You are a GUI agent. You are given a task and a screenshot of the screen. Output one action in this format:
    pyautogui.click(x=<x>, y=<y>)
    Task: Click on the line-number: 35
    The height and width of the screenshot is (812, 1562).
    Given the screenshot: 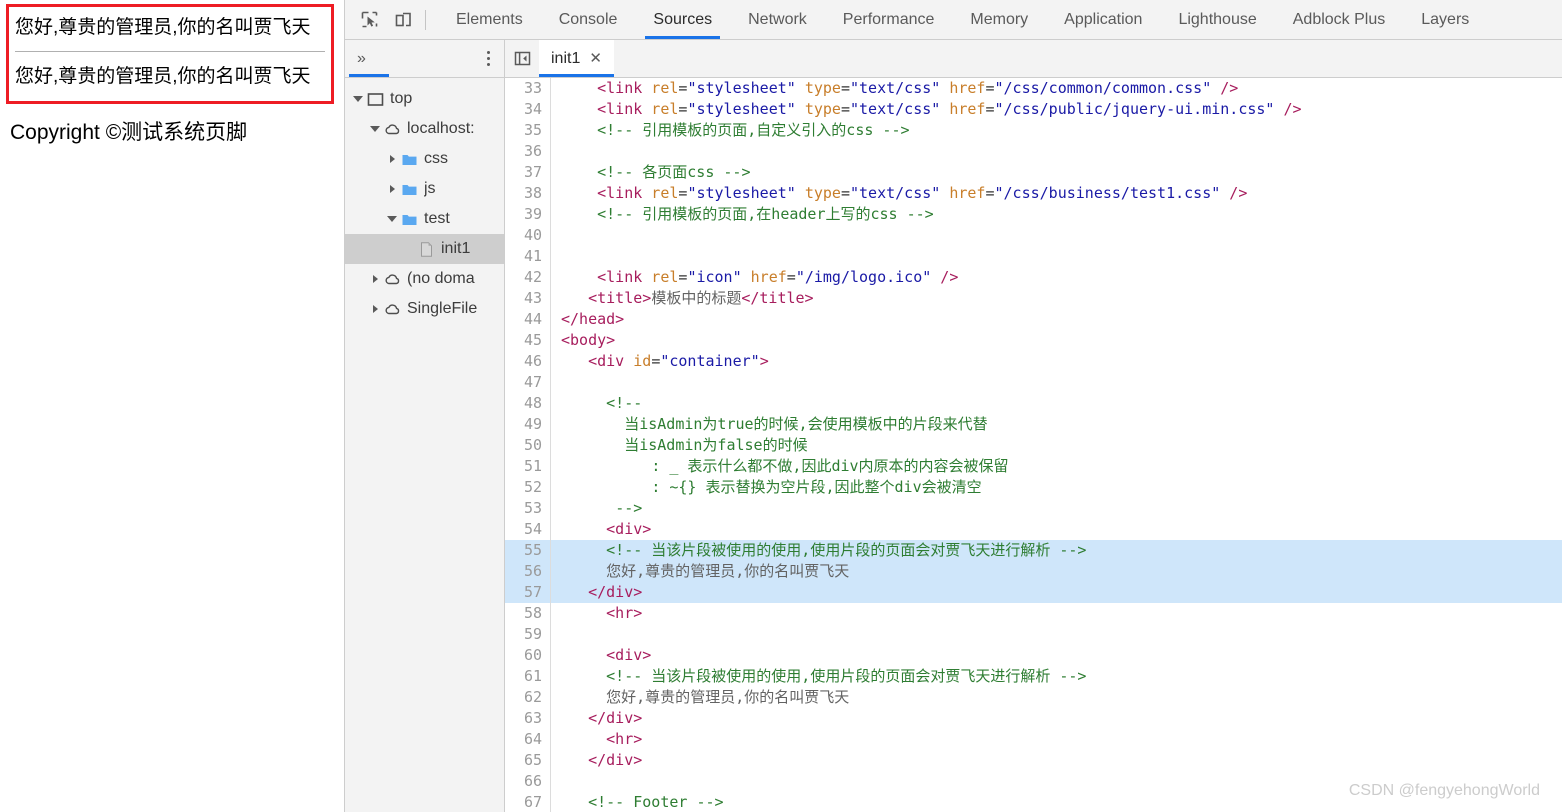 What is the action you would take?
    pyautogui.click(x=528, y=130)
    